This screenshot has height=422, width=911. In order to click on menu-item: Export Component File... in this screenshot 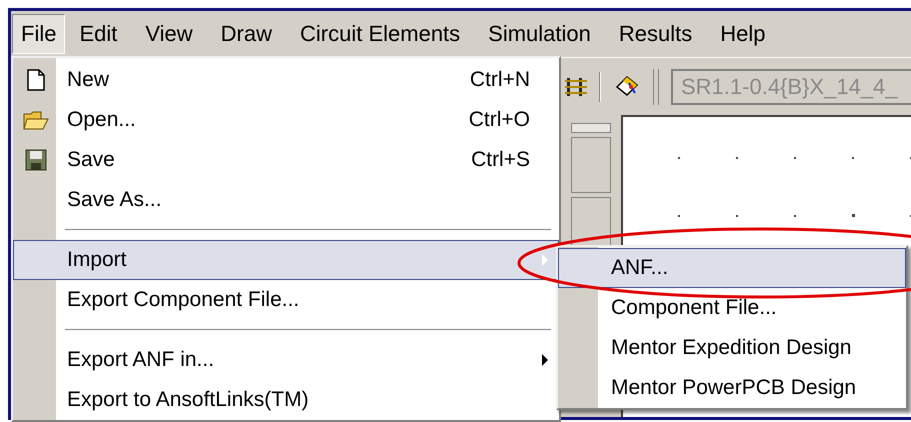, I will do `click(286, 300)`.